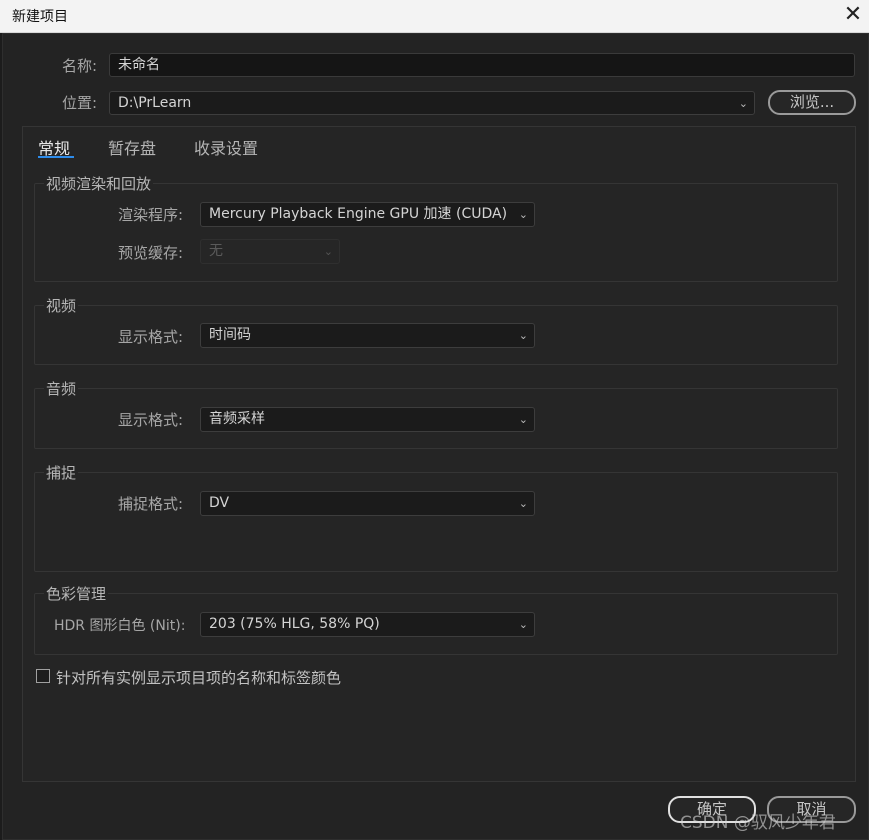 The height and width of the screenshot is (840, 869). What do you see at coordinates (367, 419) in the screenshot?
I see `audio-display-format-dropdown: 音频采样 ⌄` at bounding box center [367, 419].